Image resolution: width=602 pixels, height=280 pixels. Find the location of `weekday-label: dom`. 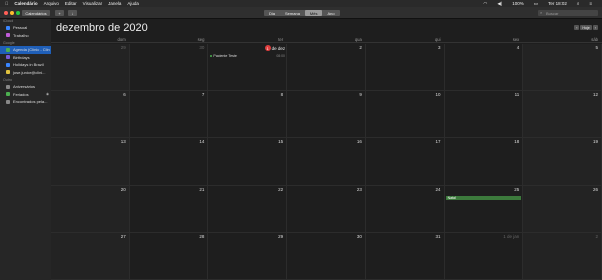

weekday-label: dom is located at coordinates (121, 39).